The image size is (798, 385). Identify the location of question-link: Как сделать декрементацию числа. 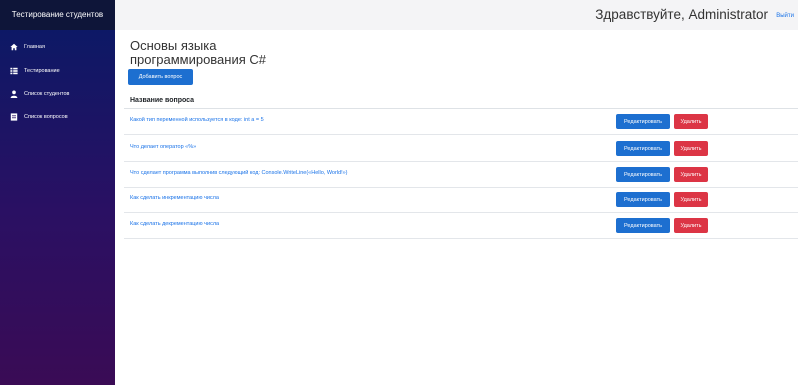
(174, 224).